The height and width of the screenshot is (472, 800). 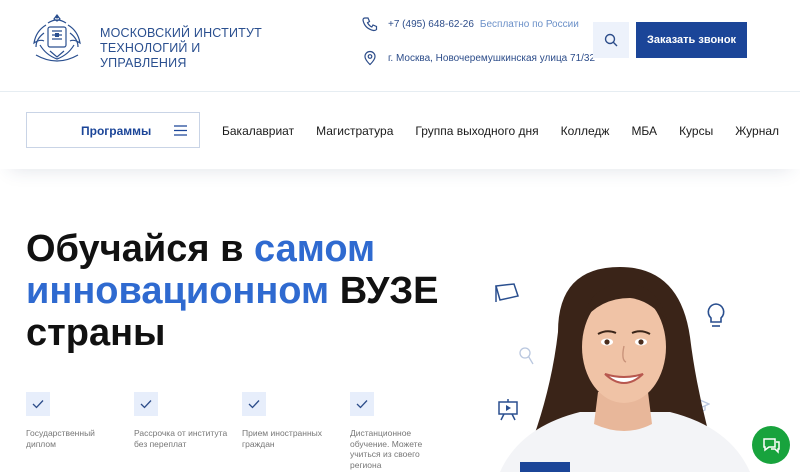 What do you see at coordinates (585, 131) in the screenshot?
I see `nav-link-college: Колледж` at bounding box center [585, 131].